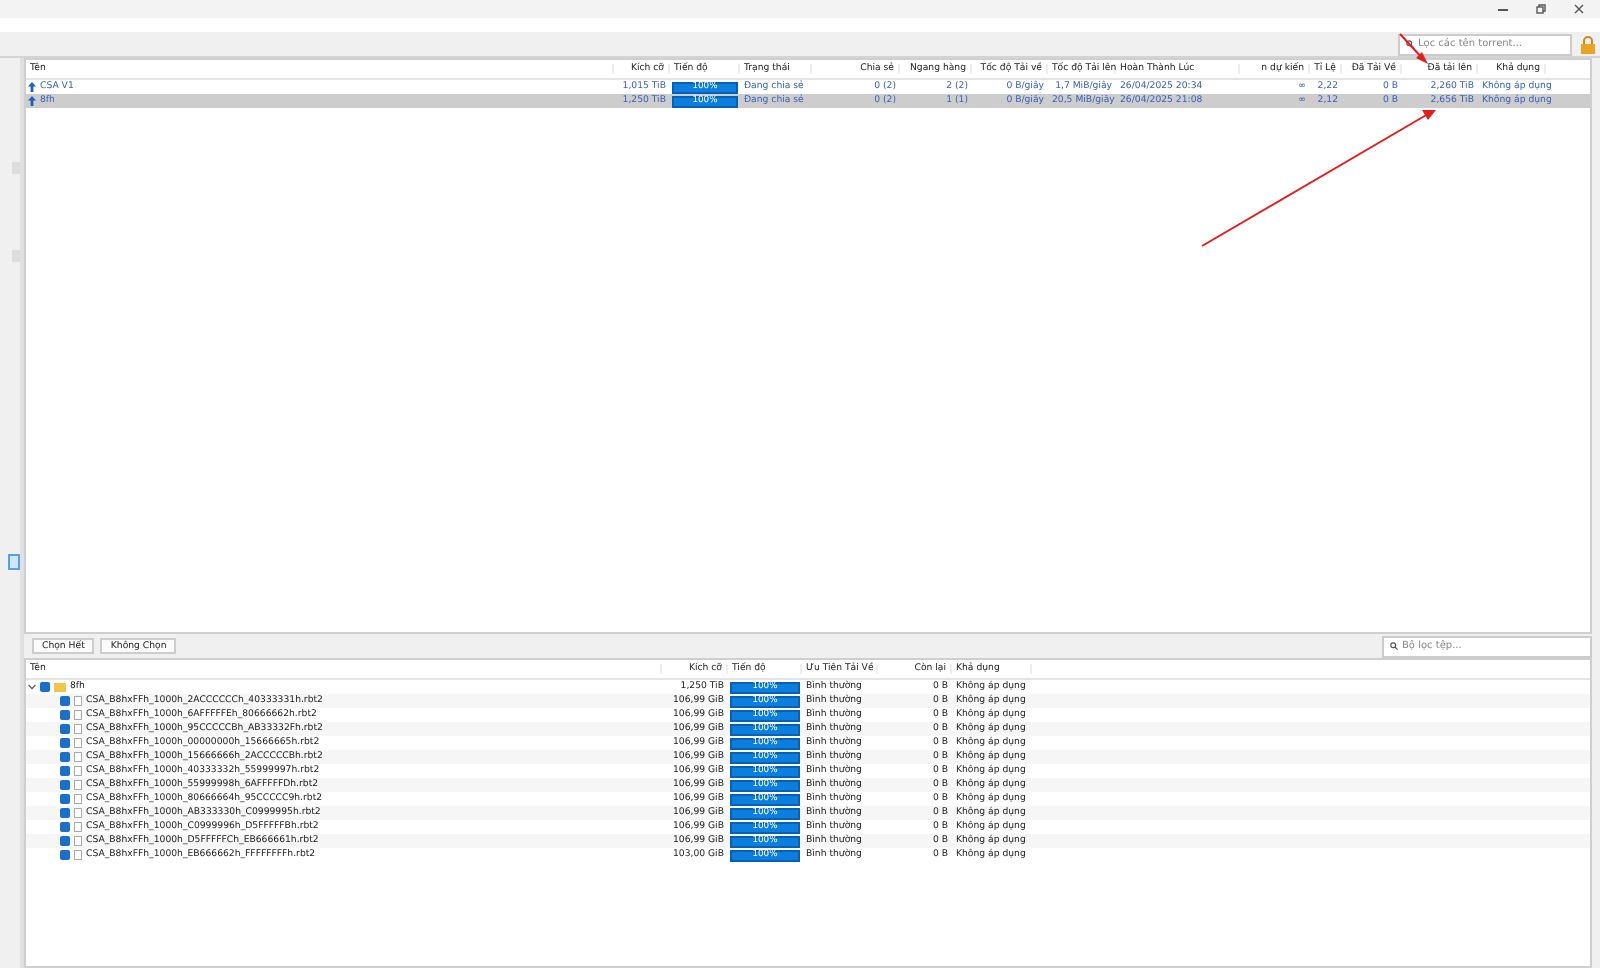 The width and height of the screenshot is (1600, 968). I want to click on lock-icon, so click(1588, 44).